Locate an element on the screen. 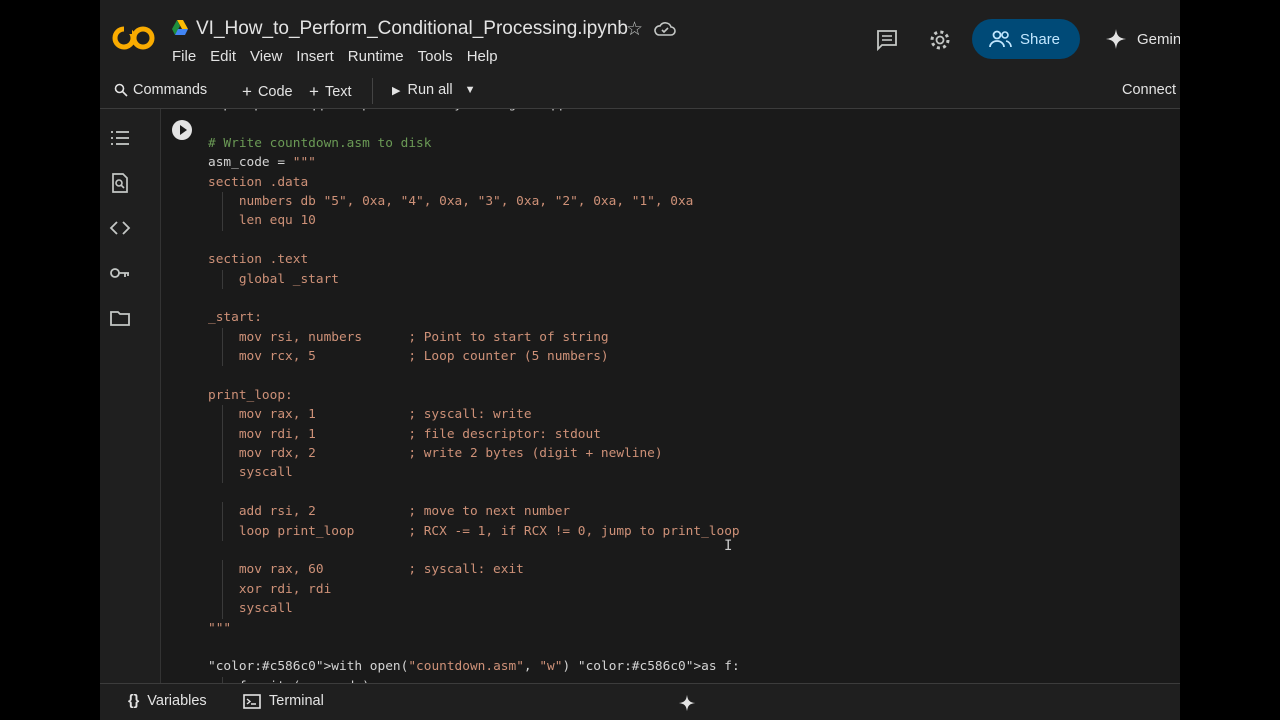 Image resolution: width=1280 pixels, height=720 pixels. settings-gear-icon is located at coordinates (940, 40).